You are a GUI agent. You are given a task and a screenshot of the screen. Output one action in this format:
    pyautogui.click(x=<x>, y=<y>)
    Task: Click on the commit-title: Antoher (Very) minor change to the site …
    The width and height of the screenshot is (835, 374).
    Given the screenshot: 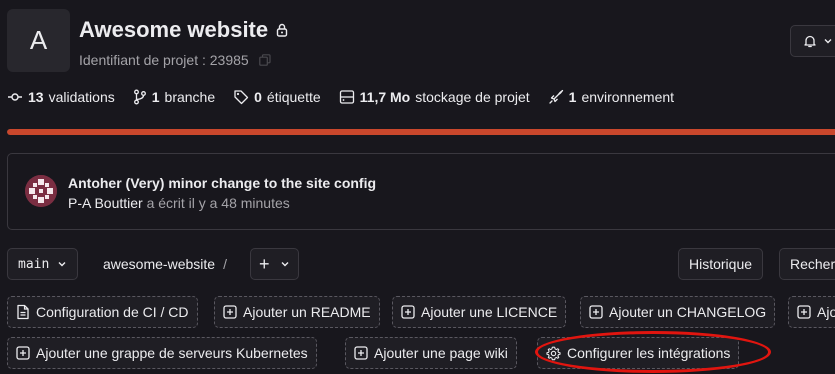 What is the action you would take?
    pyautogui.click(x=222, y=183)
    